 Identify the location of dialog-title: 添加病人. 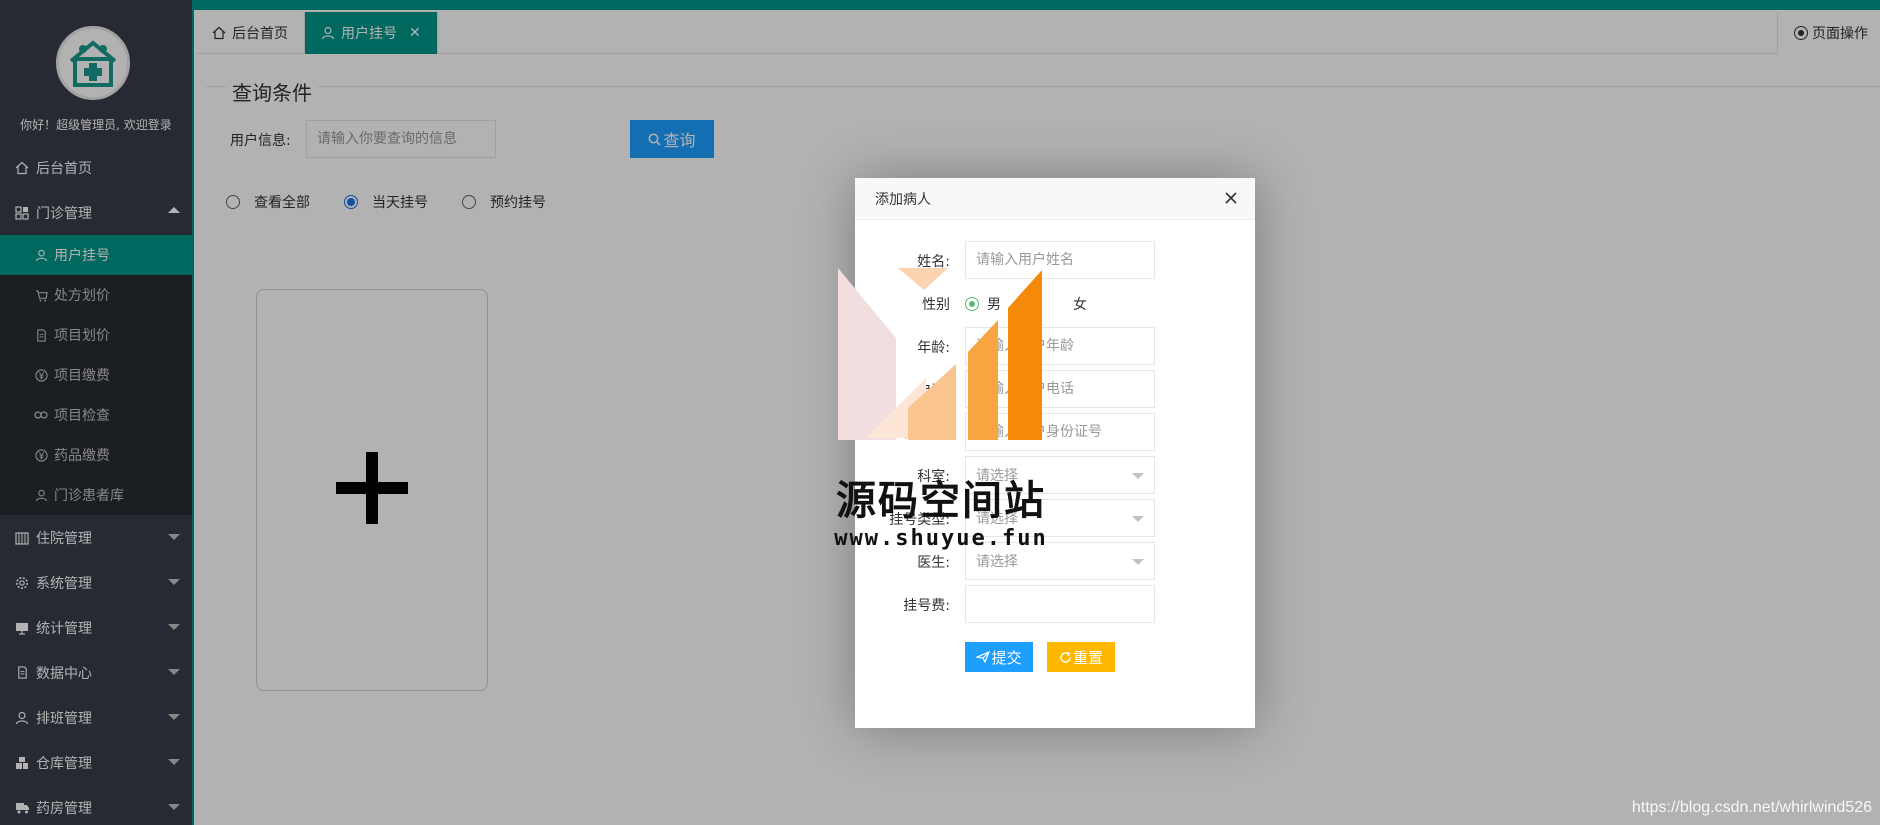
(903, 199).